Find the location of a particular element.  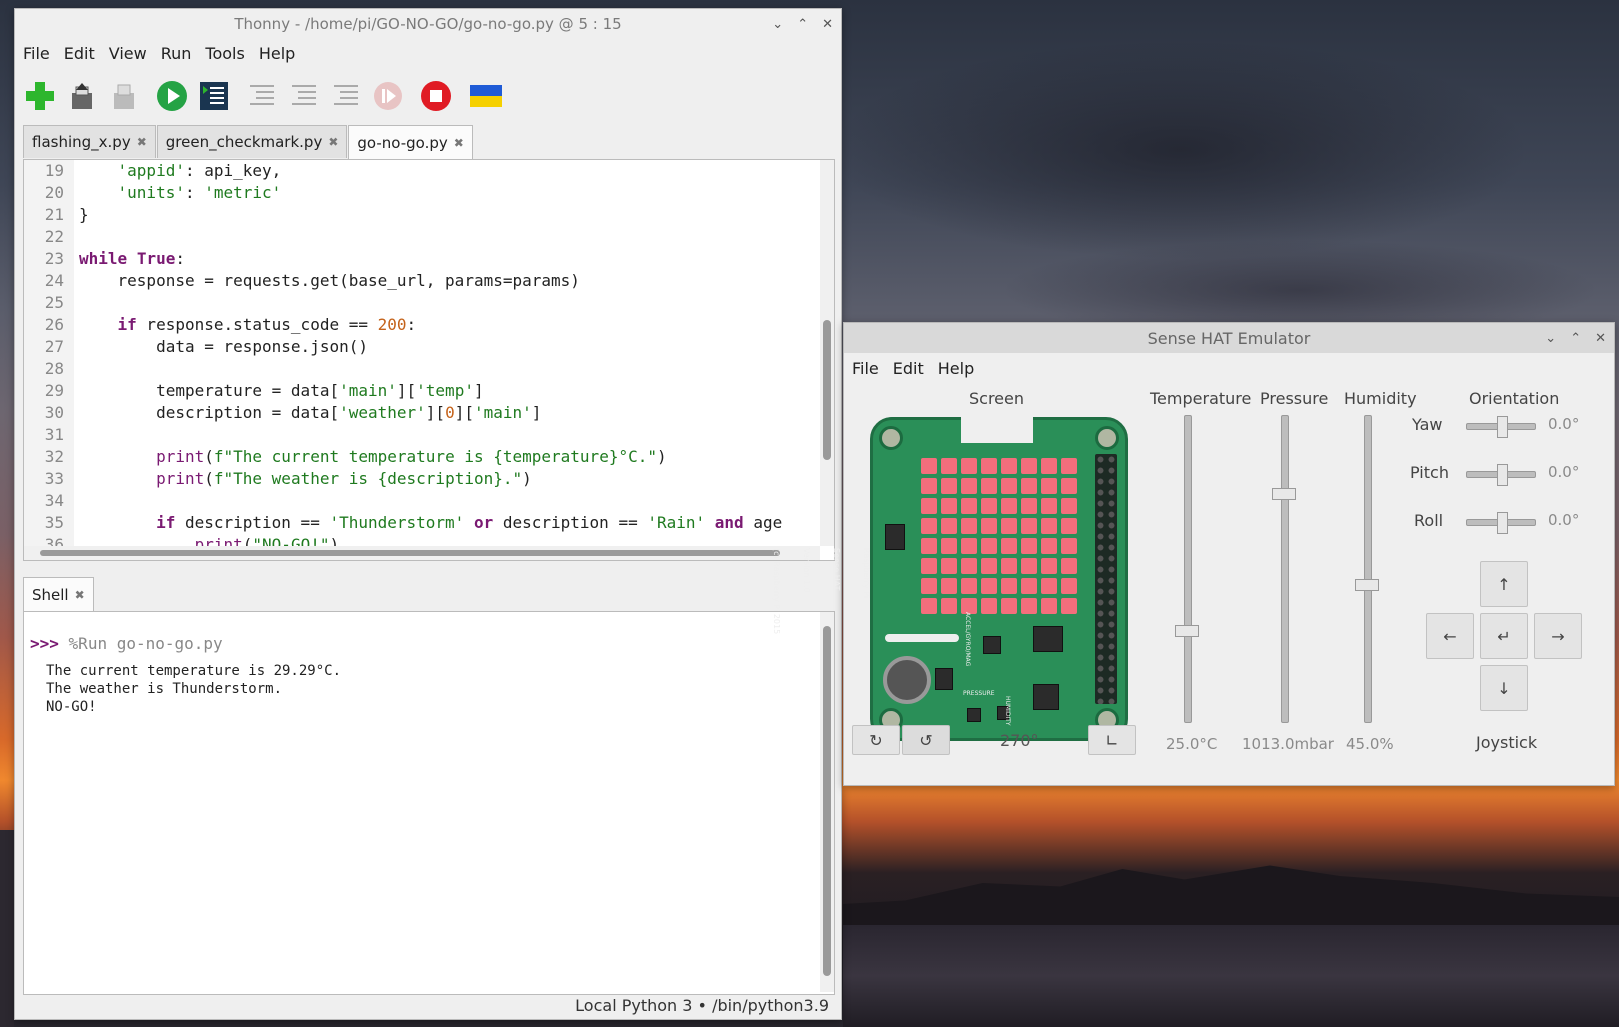

orientation-label: Orientation is located at coordinates (1514, 398).